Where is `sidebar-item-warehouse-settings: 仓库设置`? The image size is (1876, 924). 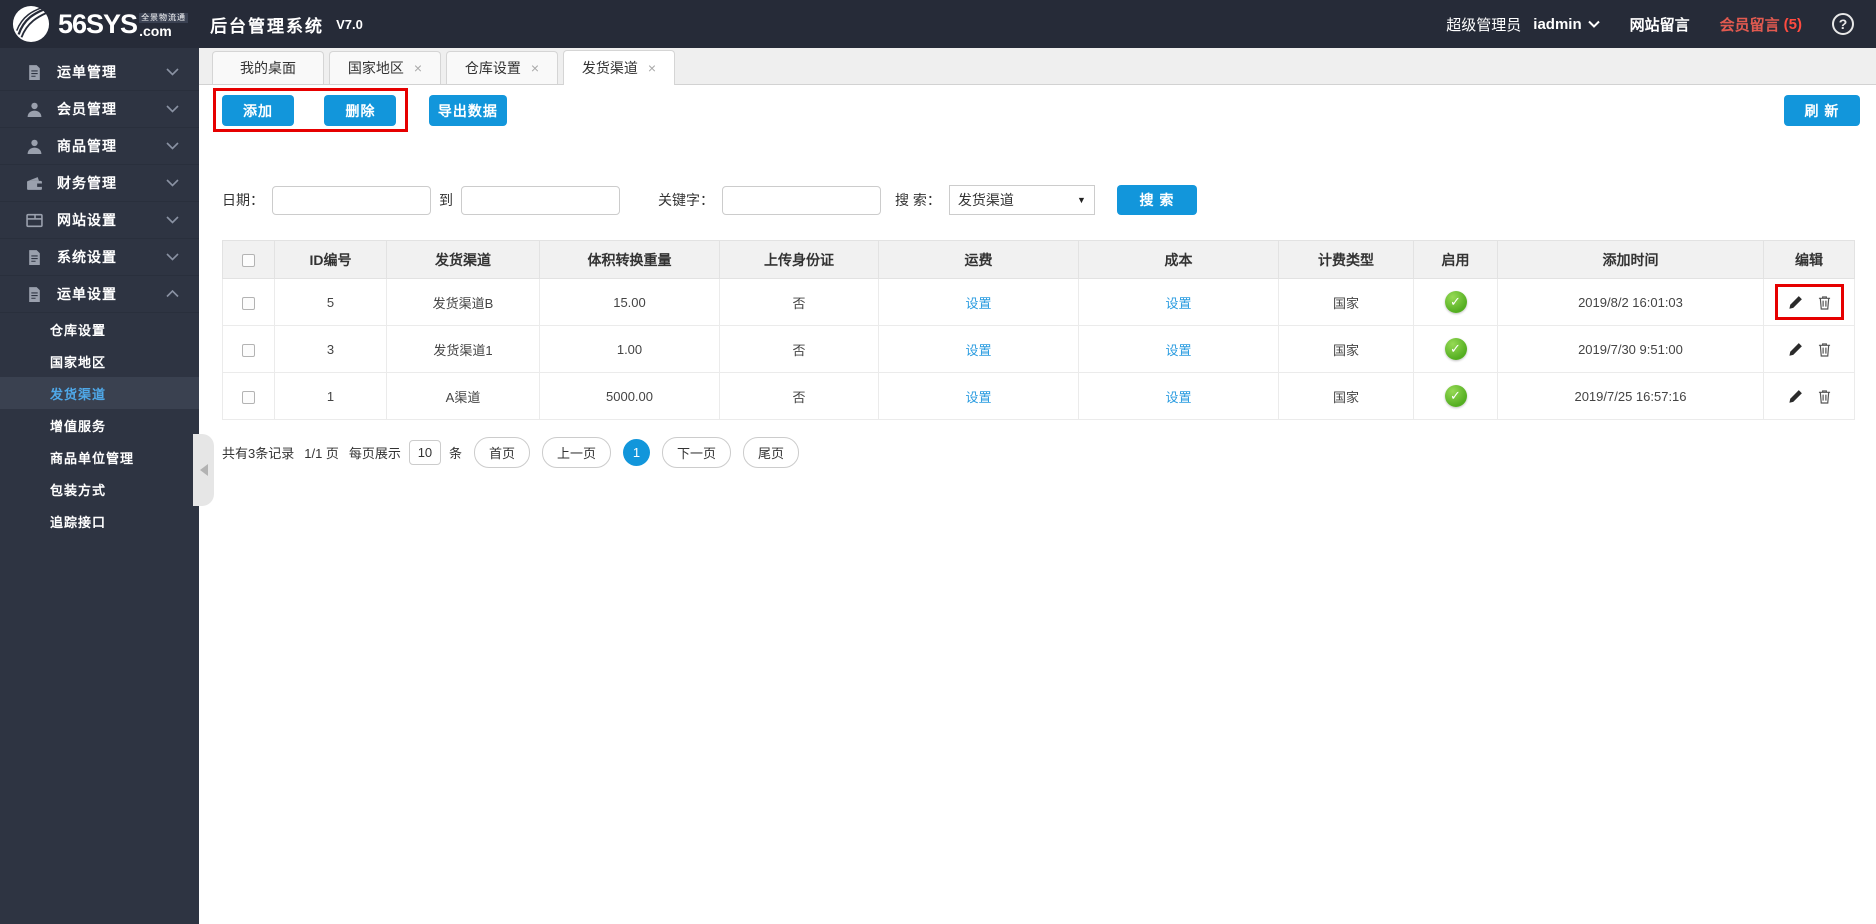
sidebar-item-warehouse-settings: 仓库设置 is located at coordinates (99, 329).